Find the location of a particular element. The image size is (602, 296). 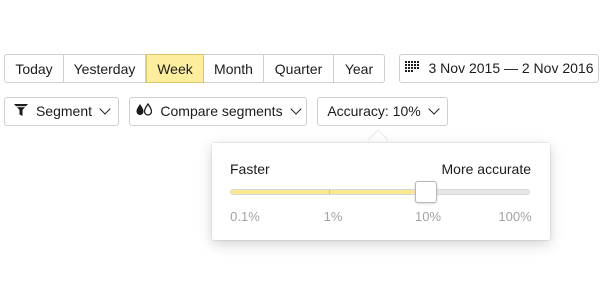

tab-week: Week is located at coordinates (175, 68).